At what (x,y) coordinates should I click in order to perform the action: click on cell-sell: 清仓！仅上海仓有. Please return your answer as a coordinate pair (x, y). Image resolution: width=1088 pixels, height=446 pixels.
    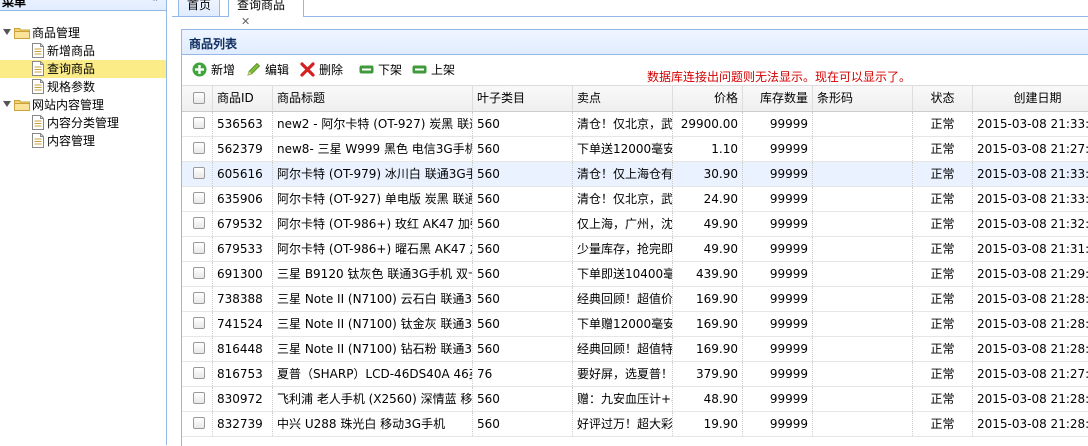
    Looking at the image, I should click on (623, 174).